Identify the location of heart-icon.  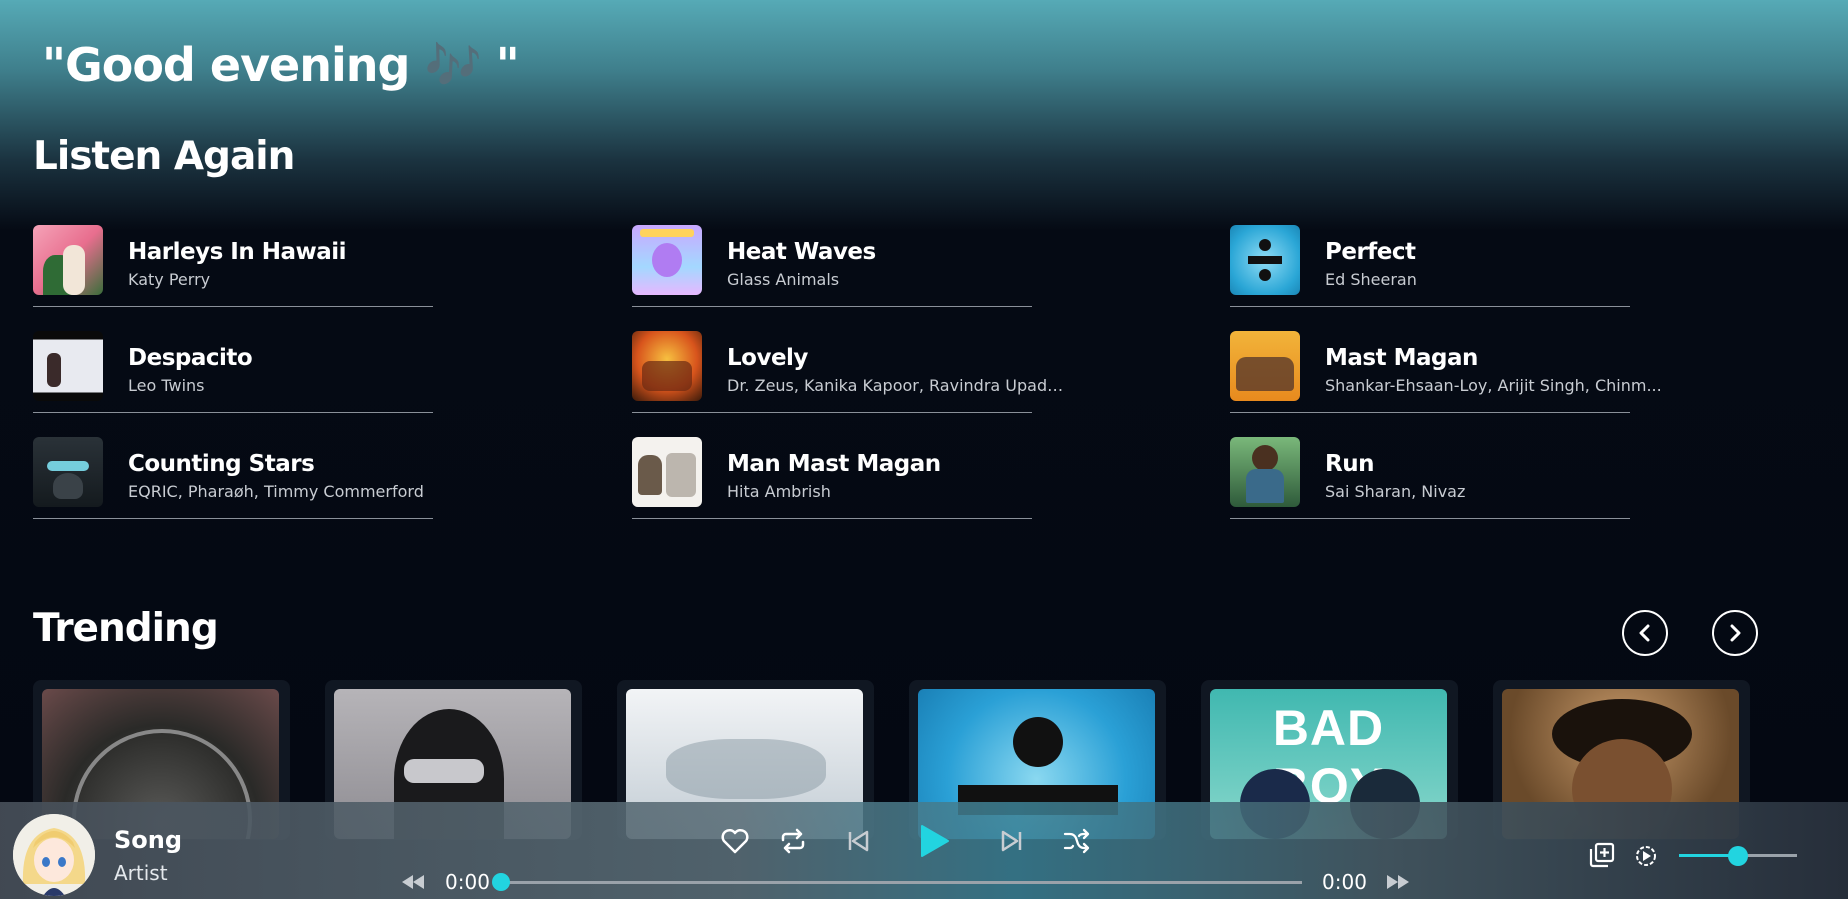
(735, 841).